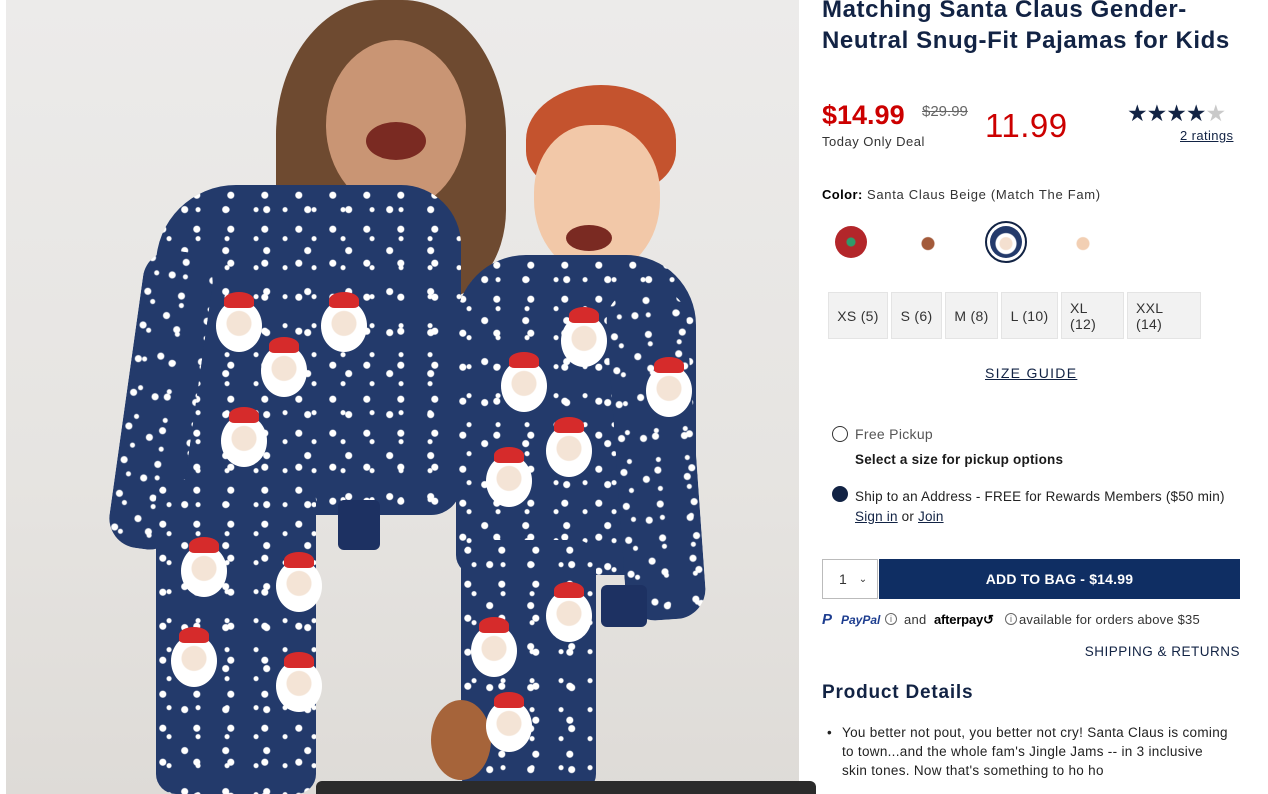 Image resolution: width=1268 pixels, height=794 pixels. I want to click on shipping-returns-link: SHIPPING & RETURNS, so click(1162, 651).